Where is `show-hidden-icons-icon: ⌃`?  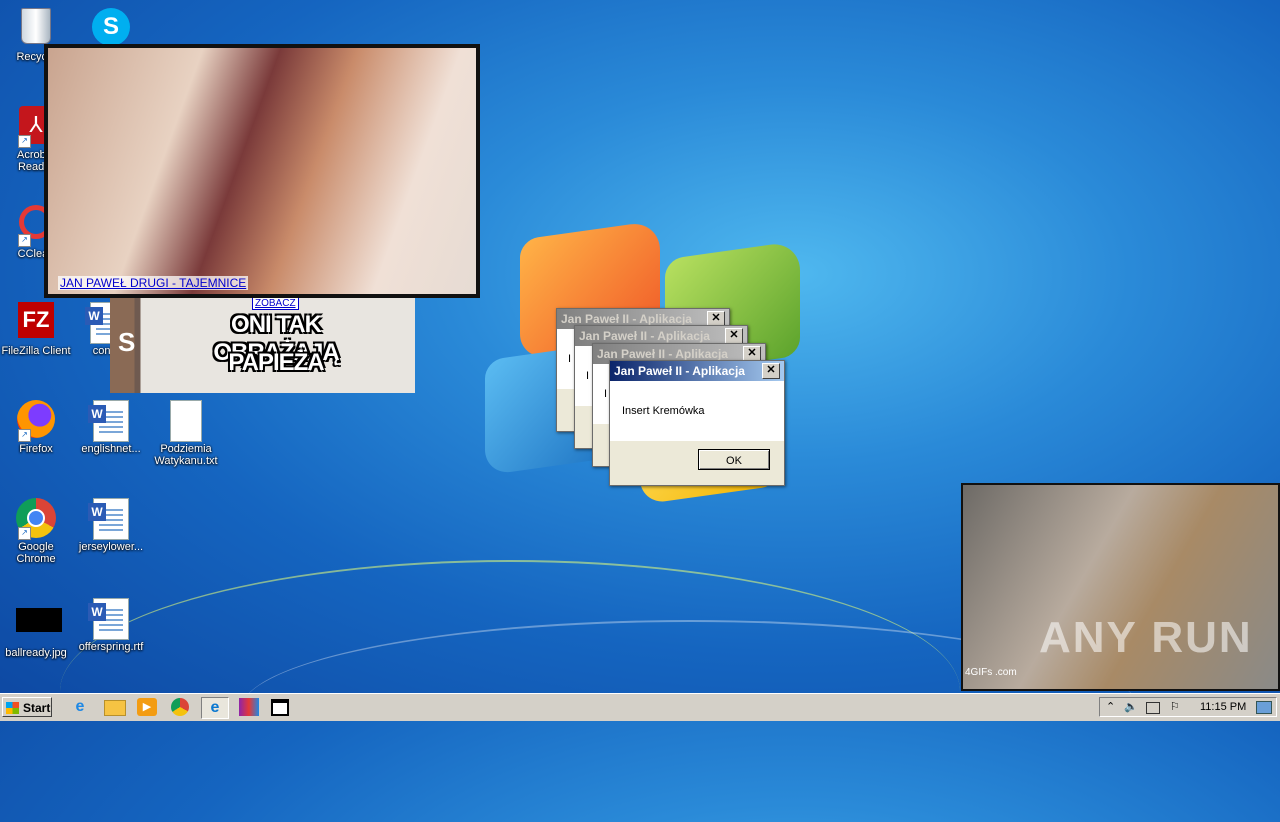 show-hidden-icons-icon: ⌃ is located at coordinates (1110, 706).